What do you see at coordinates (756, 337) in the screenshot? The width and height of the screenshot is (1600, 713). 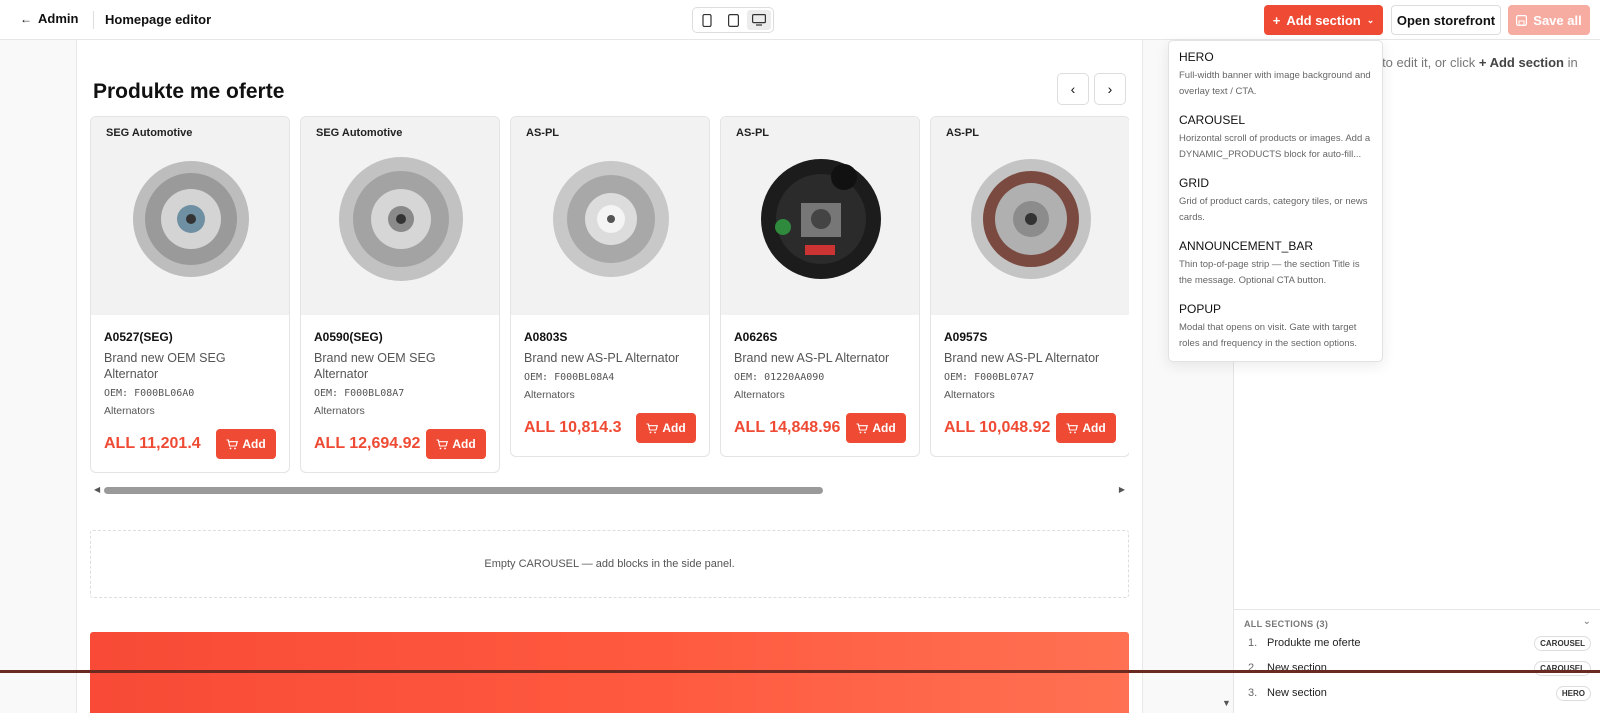 I see `product-code: A0626S` at bounding box center [756, 337].